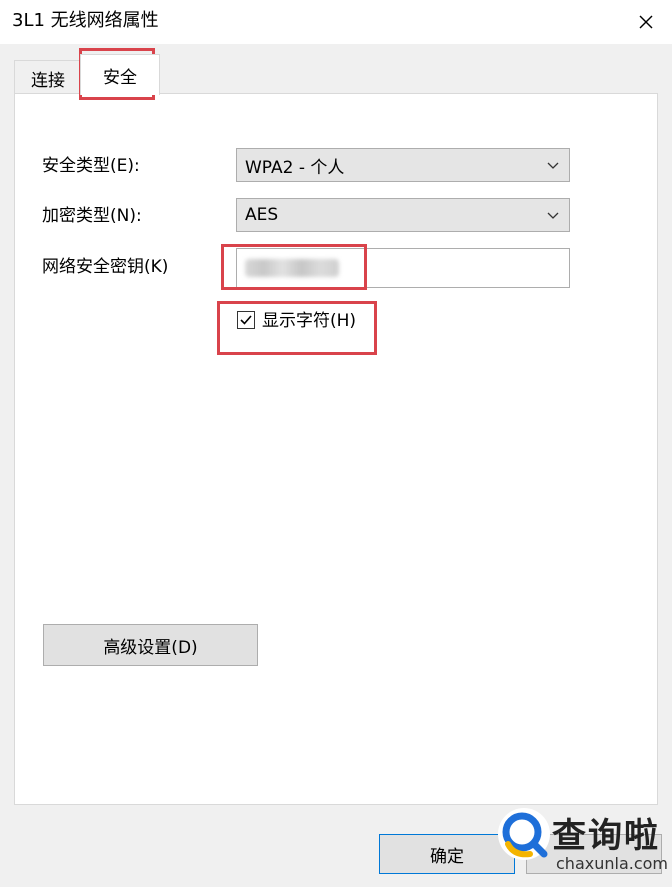 The height and width of the screenshot is (887, 672). Describe the element at coordinates (92, 216) in the screenshot. I see `encryption-type-label: 加密类型(N):` at that location.